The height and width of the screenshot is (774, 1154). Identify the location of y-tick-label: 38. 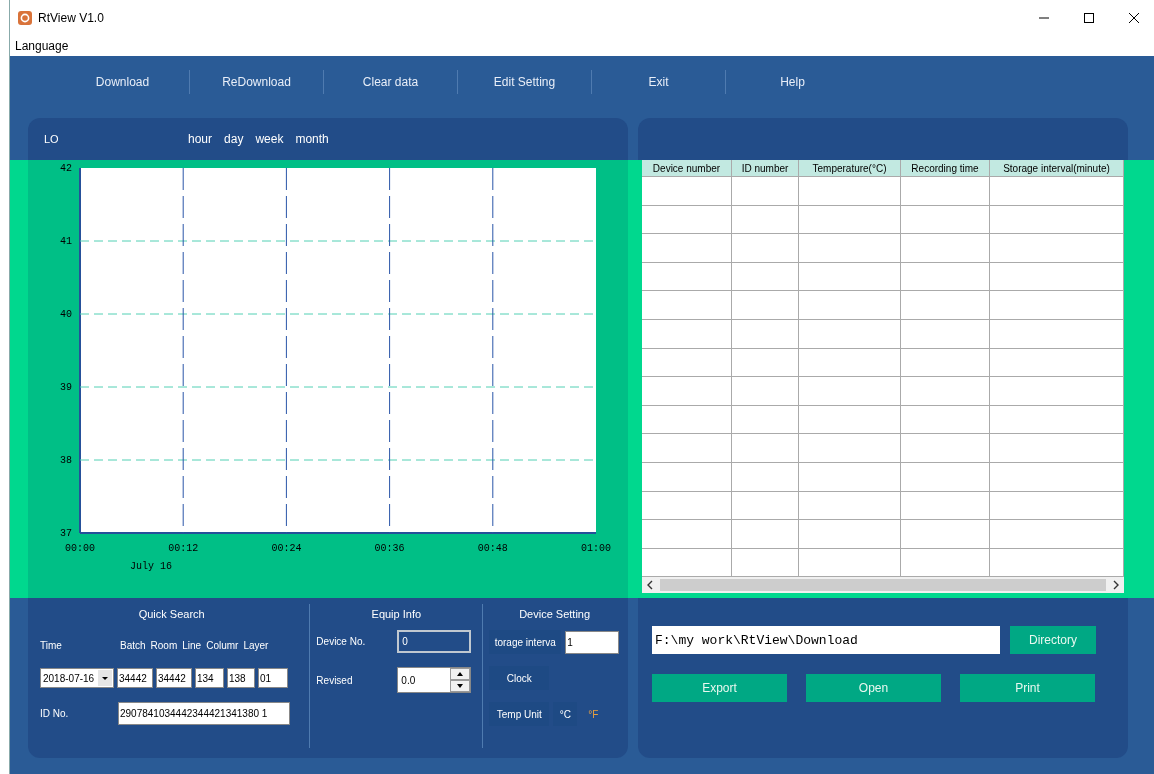
(66, 460).